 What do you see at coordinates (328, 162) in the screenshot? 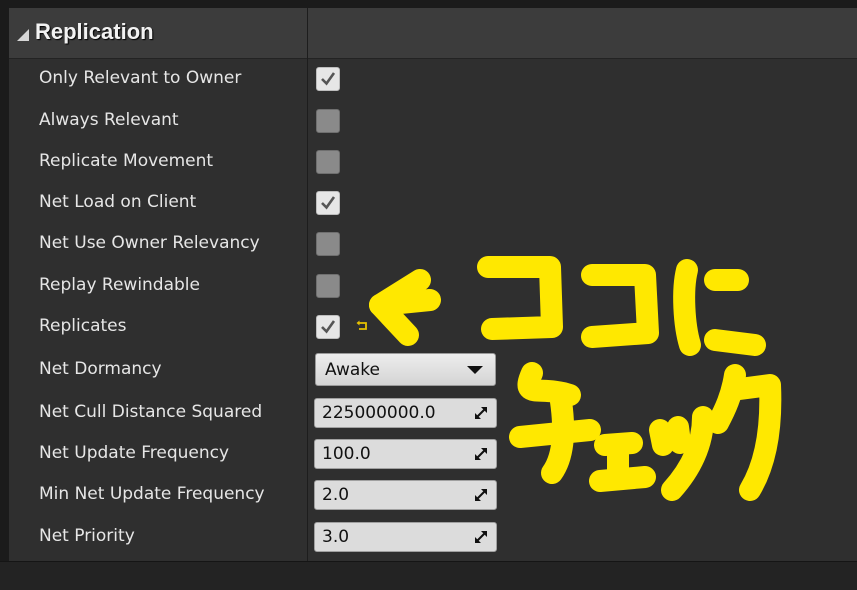
I see `checkbox-replicate-movement` at bounding box center [328, 162].